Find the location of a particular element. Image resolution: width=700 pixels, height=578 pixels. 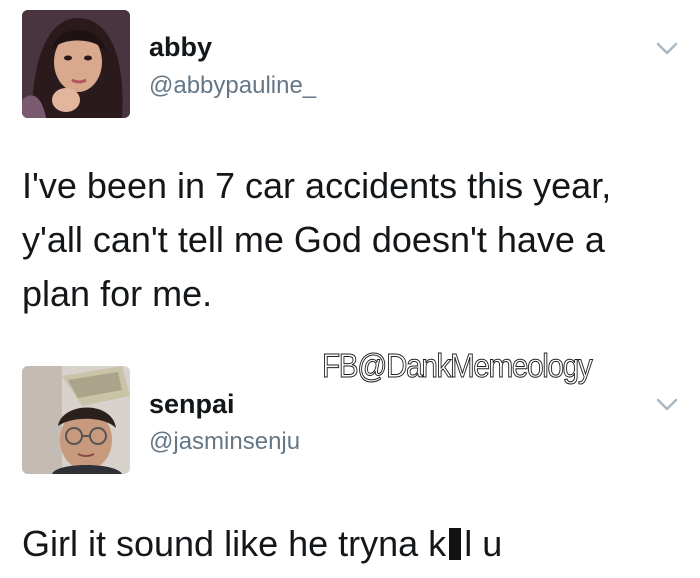

author-handle: @abbypauline_ is located at coordinates (232, 86).